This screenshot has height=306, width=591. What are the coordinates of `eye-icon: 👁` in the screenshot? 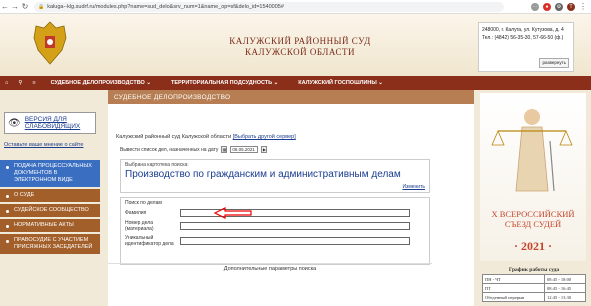 It's located at (14, 123).